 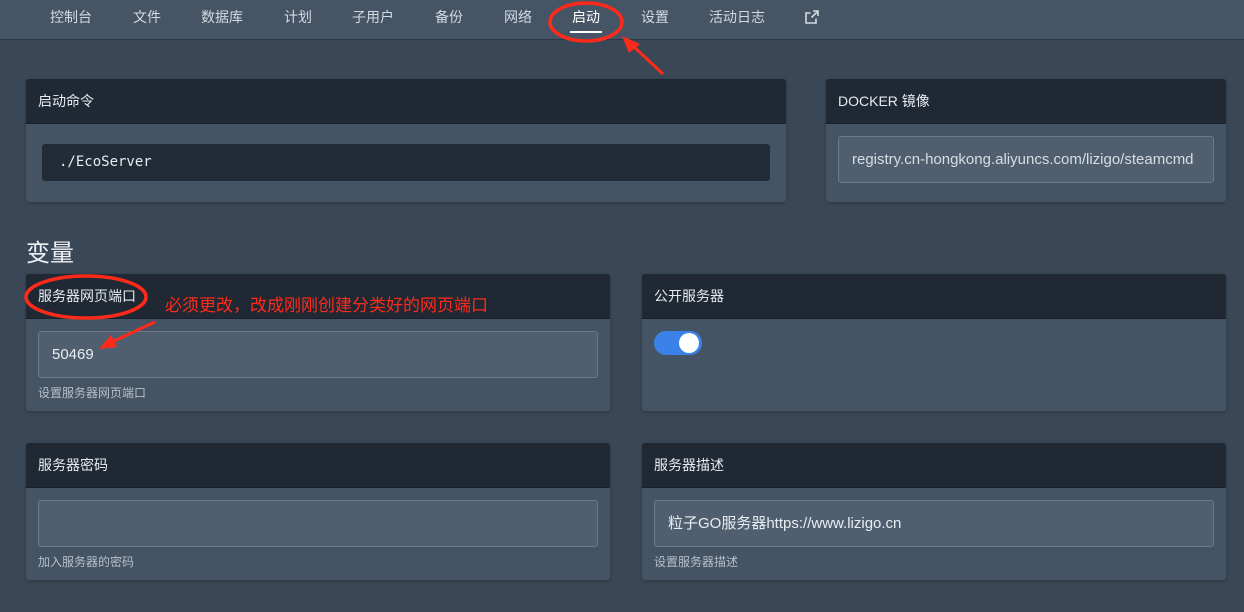 I want to click on password-panel: 服务器密码 加入服务器的密码, so click(x=318, y=511).